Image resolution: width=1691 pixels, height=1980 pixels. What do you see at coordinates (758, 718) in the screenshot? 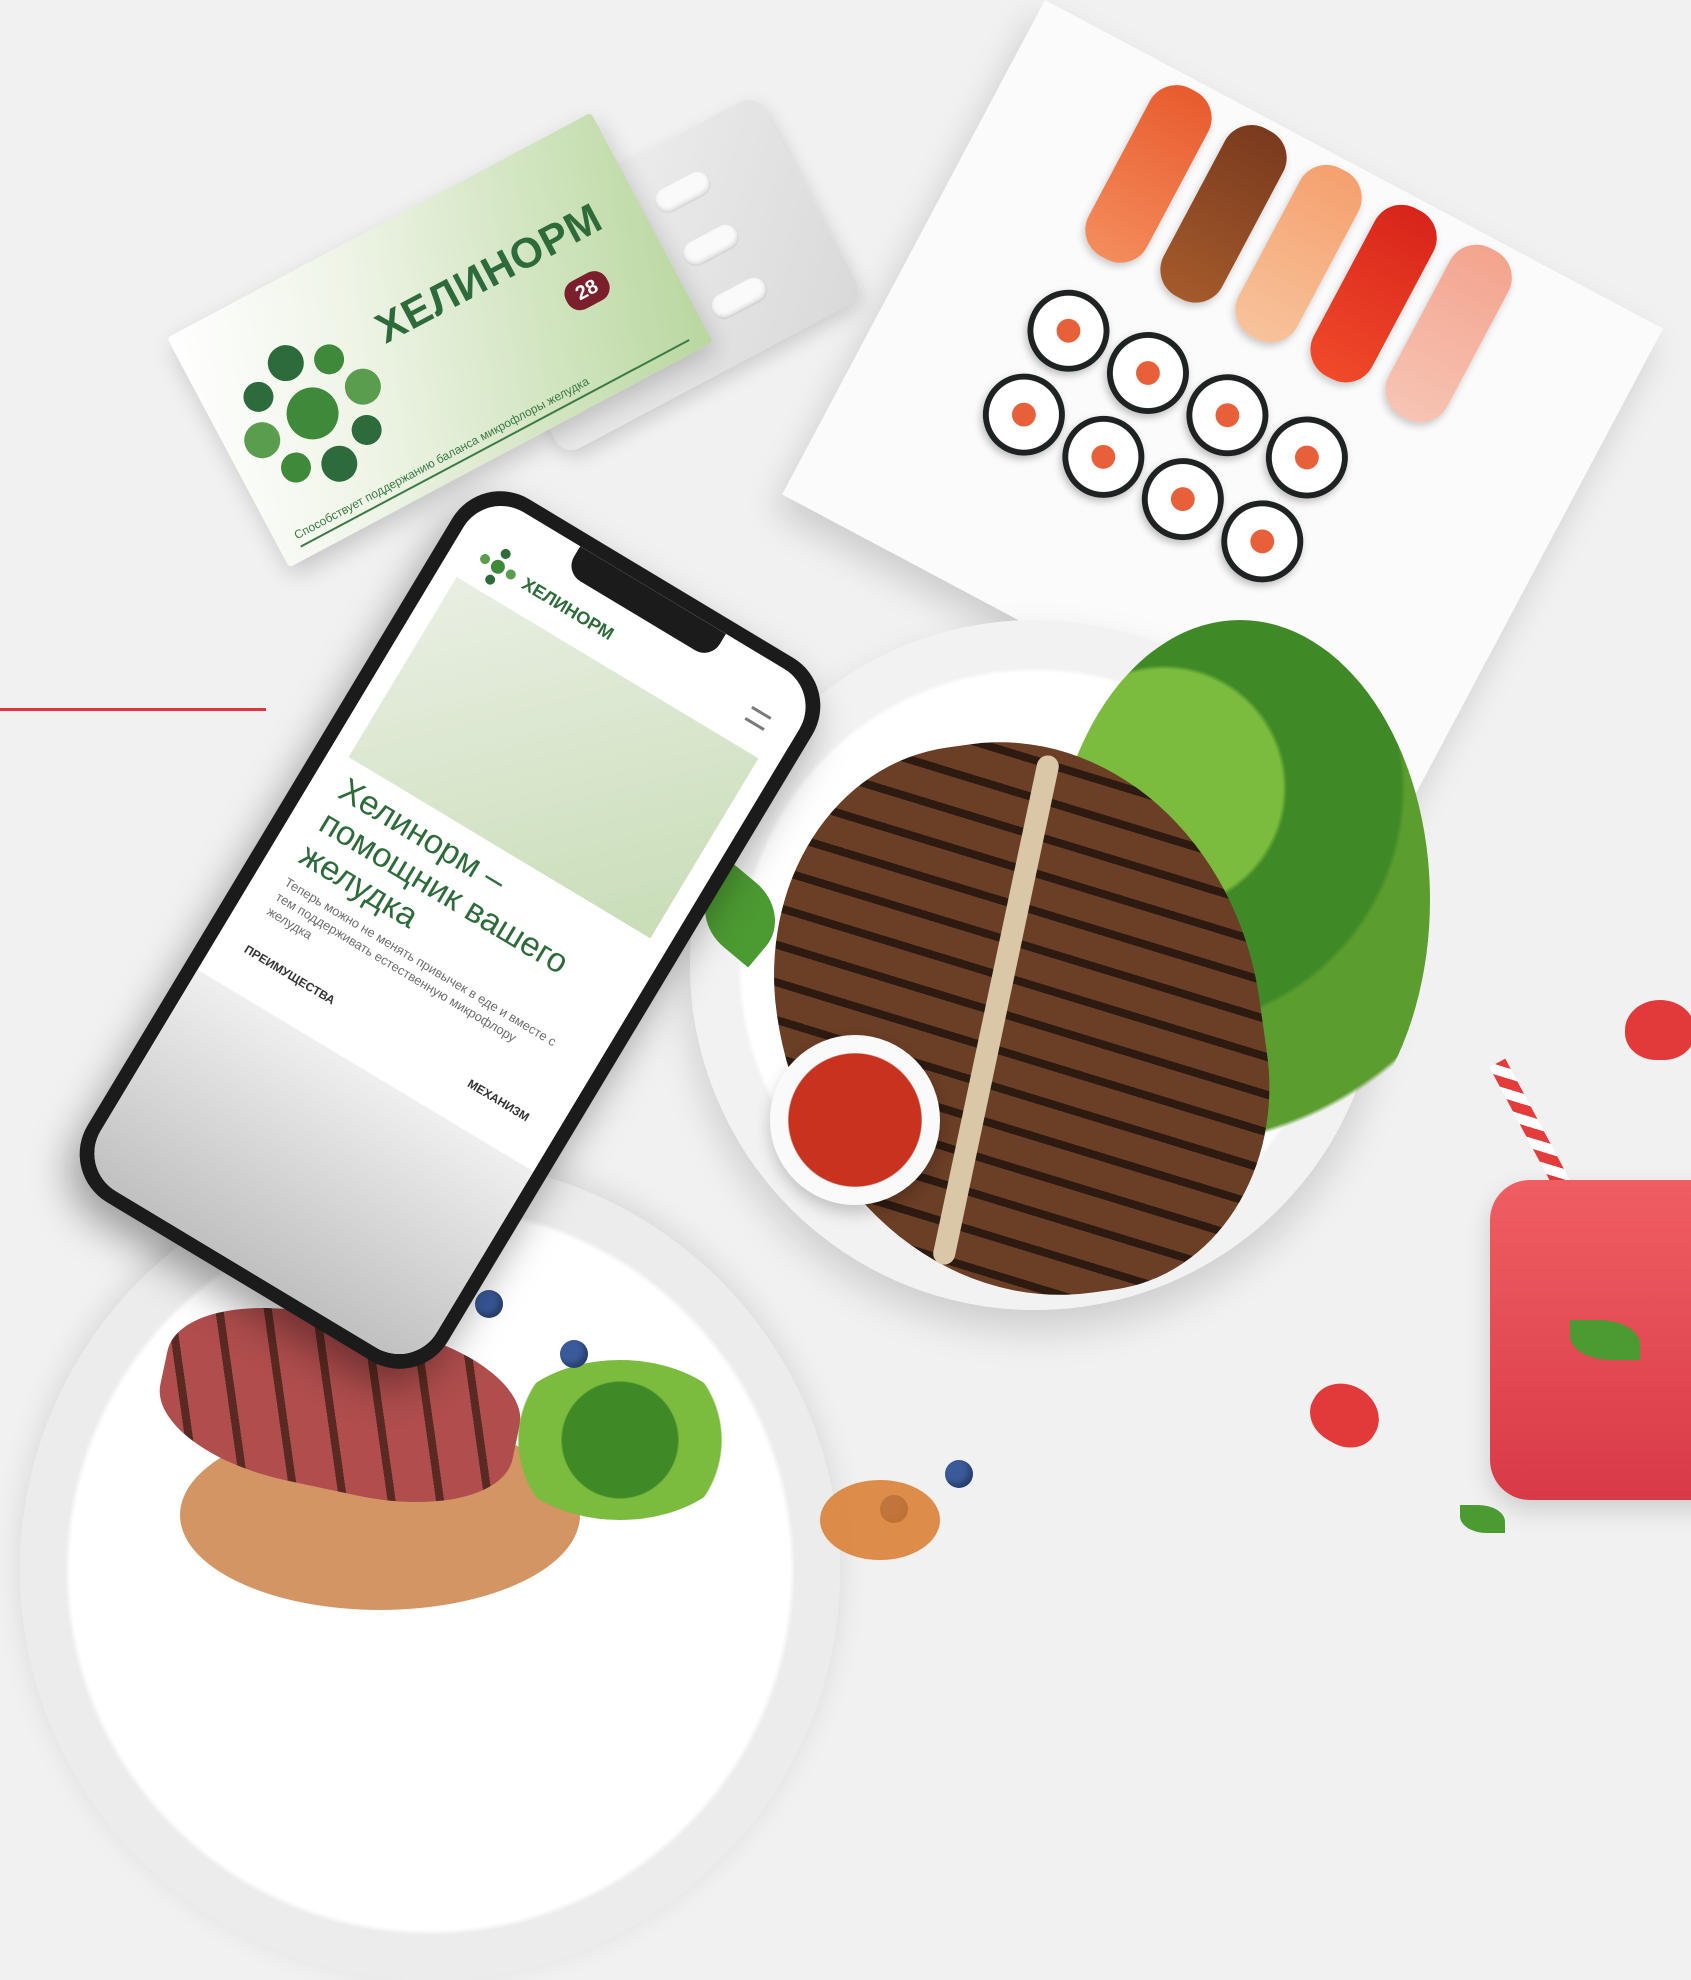
I see `menu-icon` at bounding box center [758, 718].